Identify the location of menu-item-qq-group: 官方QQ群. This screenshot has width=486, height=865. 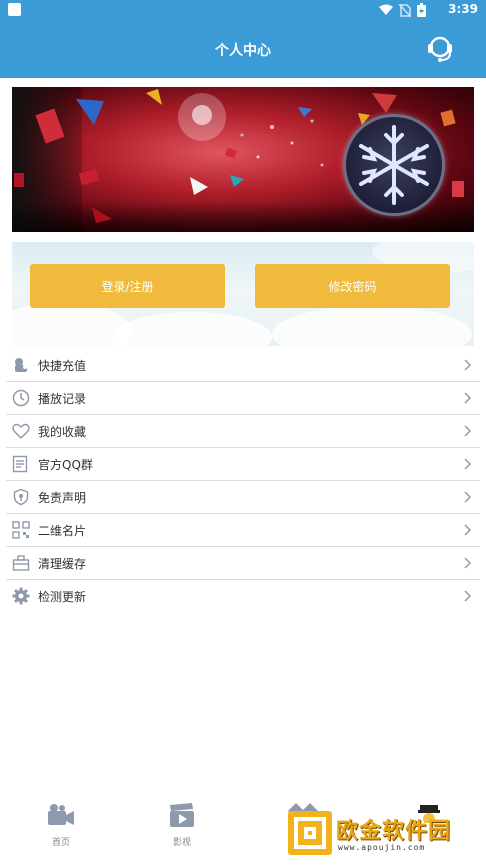
(243, 464).